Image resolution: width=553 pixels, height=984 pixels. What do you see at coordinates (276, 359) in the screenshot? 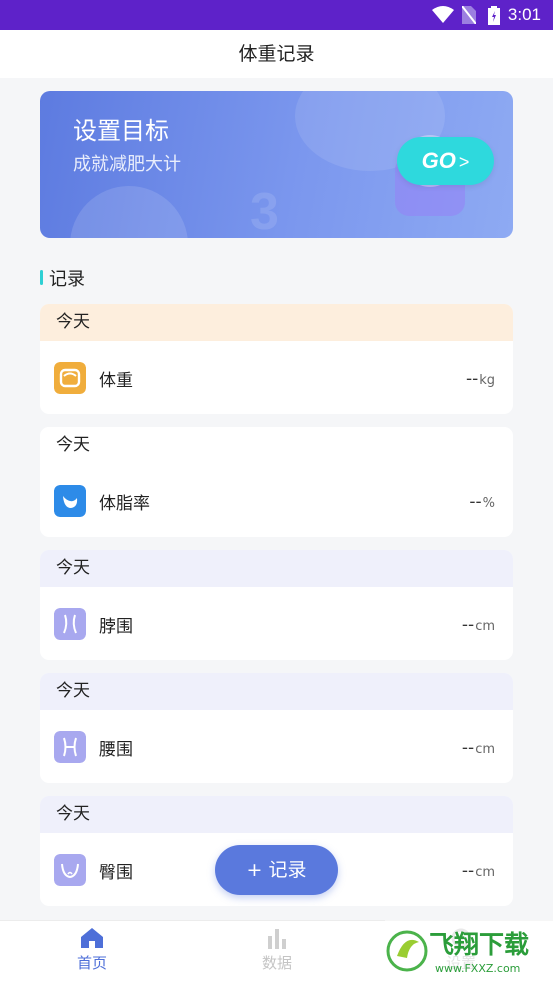
I see `record-card-weight: 今天 体重 --kg` at bounding box center [276, 359].